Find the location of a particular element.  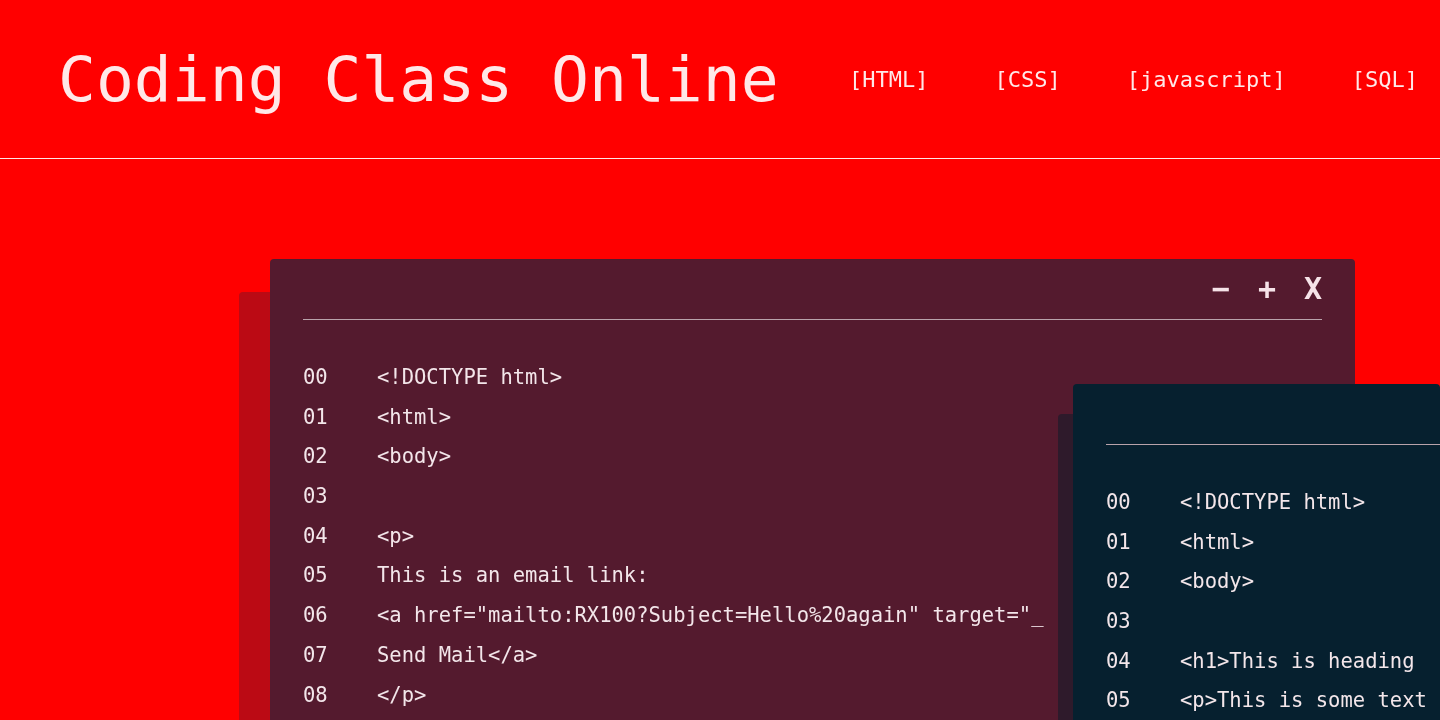

nav-link: [CSS] is located at coordinates (1027, 79).